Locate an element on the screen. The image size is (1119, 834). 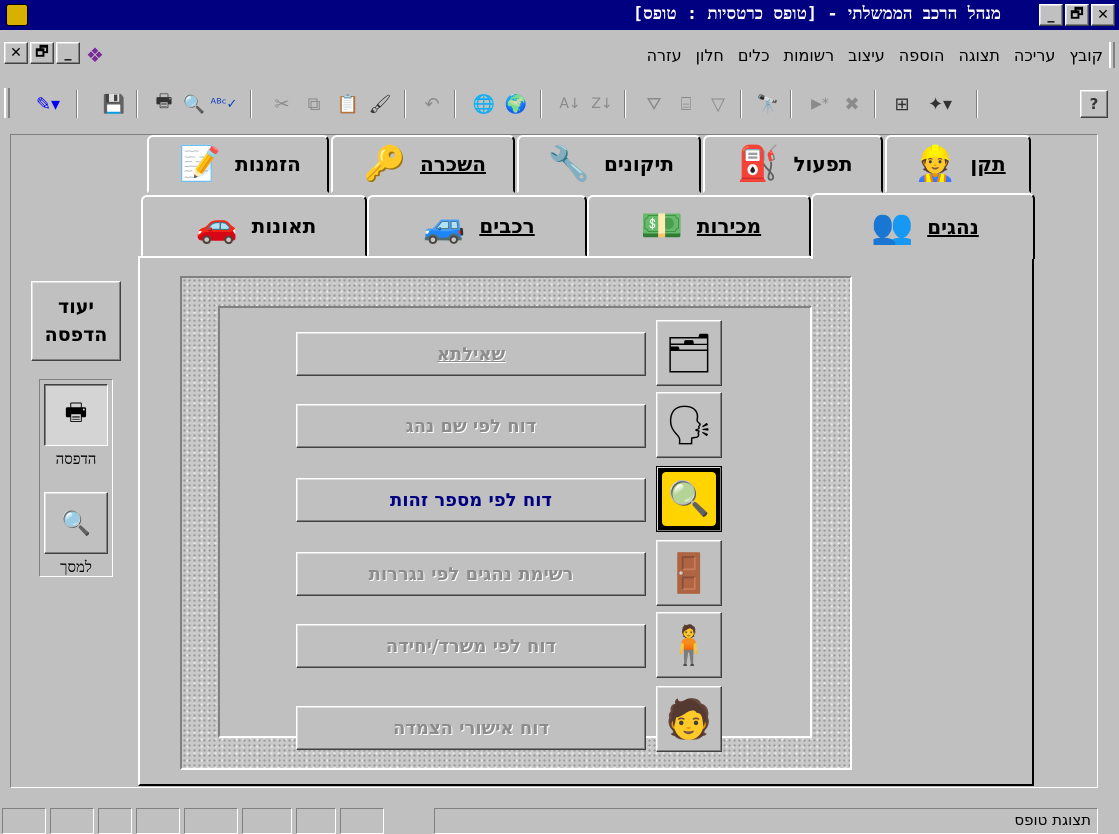
copy-icon: ⧉ is located at coordinates (314, 104).